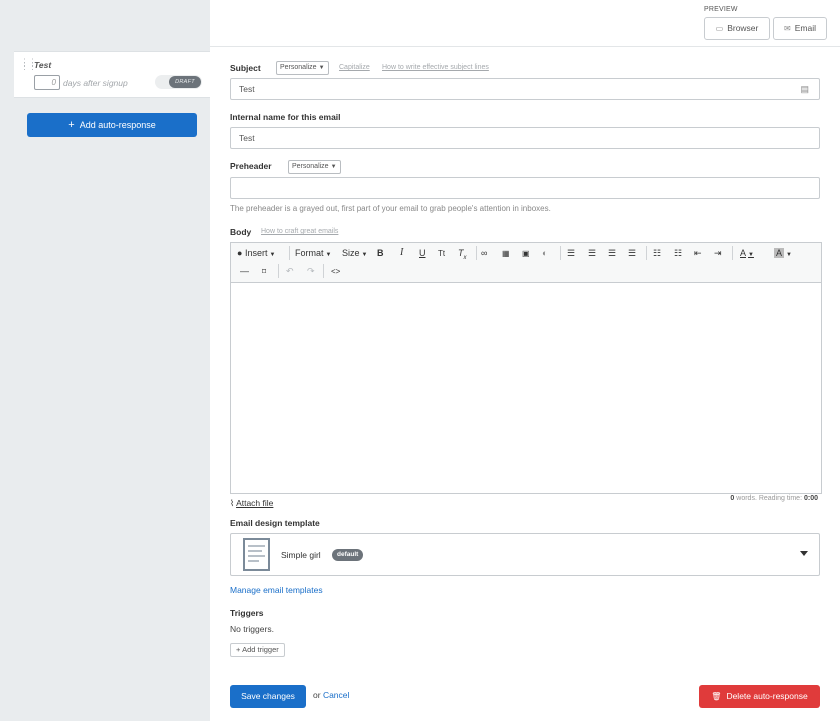  What do you see at coordinates (716, 696) in the screenshot?
I see `trash-icon: 🗑` at bounding box center [716, 696].